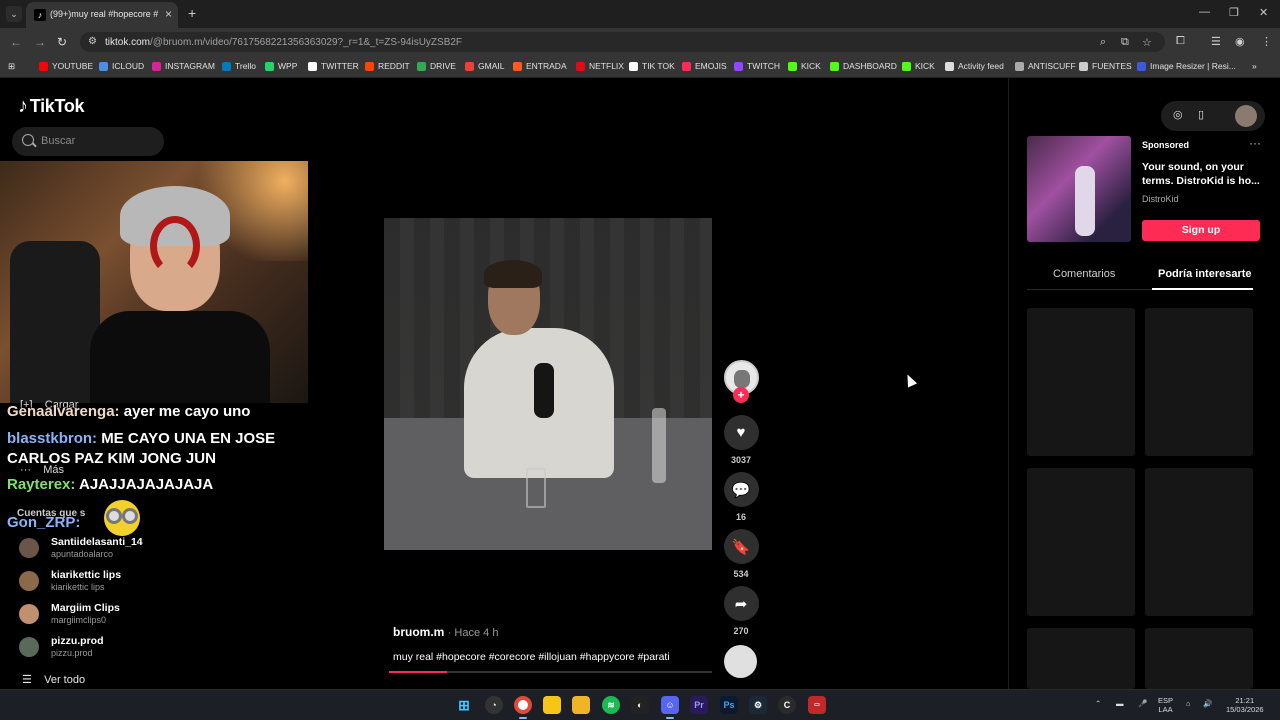 The width and height of the screenshot is (1280, 720). What do you see at coordinates (1188, 703) in the screenshot?
I see `network-icon: ⌂` at bounding box center [1188, 703].